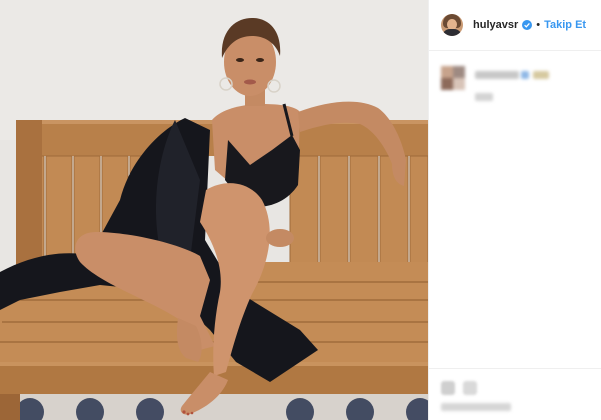 This screenshot has height=420, width=601. Describe the element at coordinates (541, 75) in the screenshot. I see `blurred-text` at that location.